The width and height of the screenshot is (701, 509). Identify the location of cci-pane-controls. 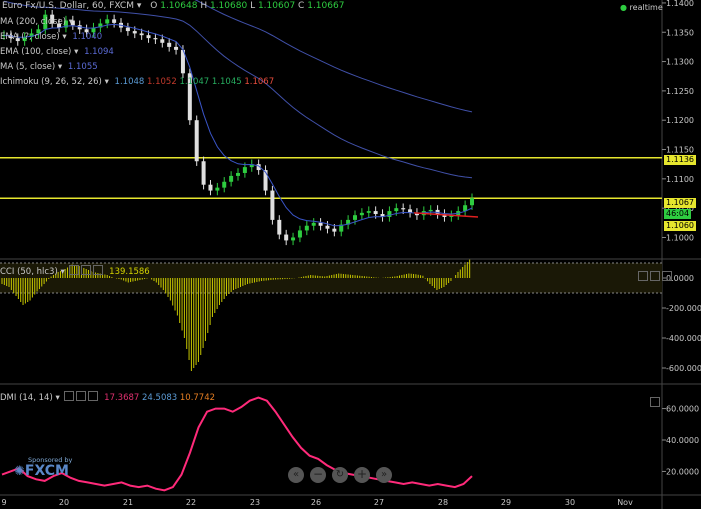
(654, 274).